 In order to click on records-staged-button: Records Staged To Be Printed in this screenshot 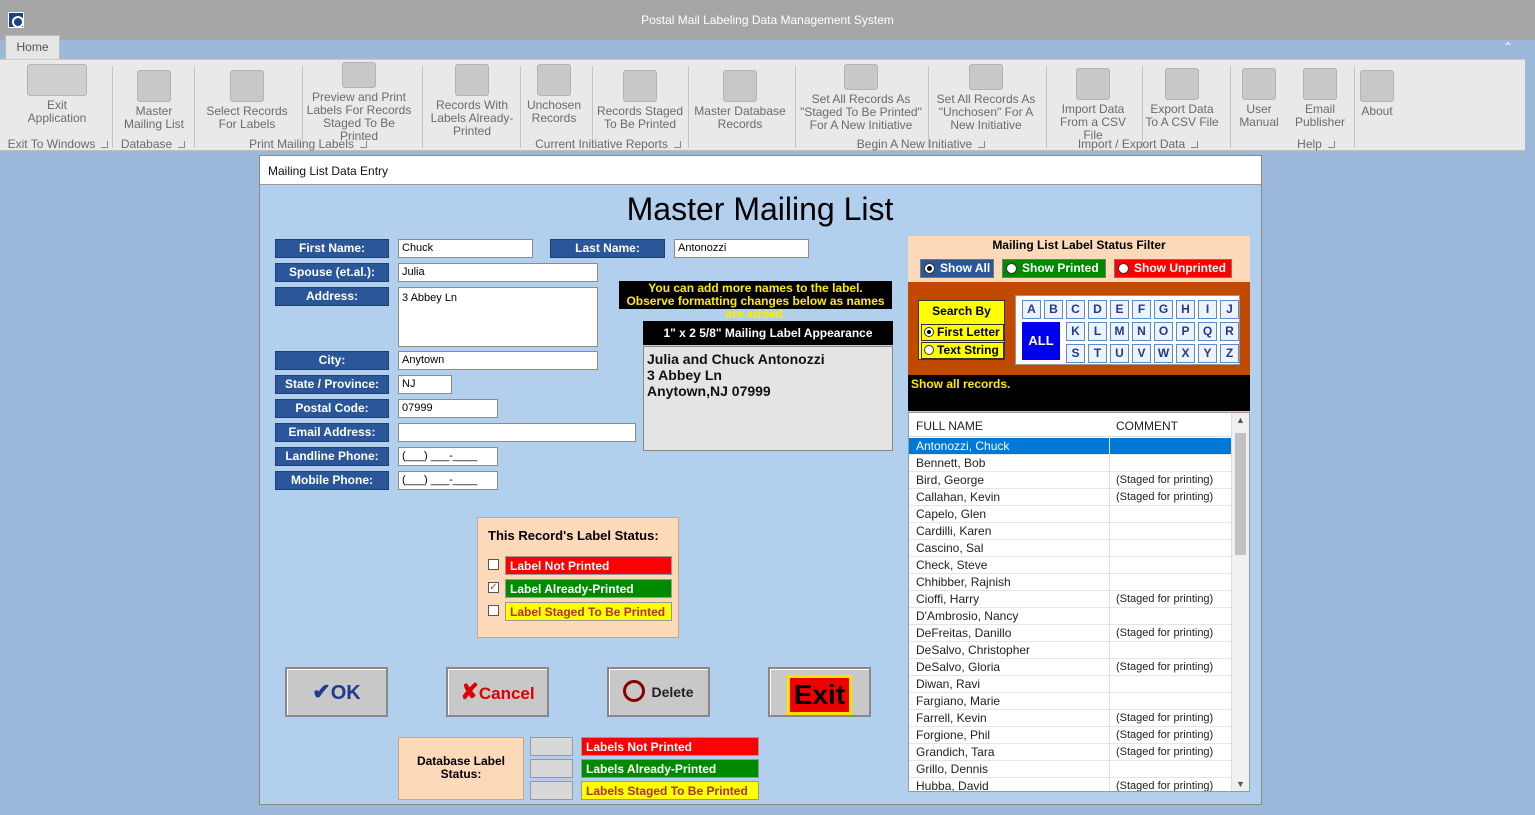, I will do `click(640, 100)`.